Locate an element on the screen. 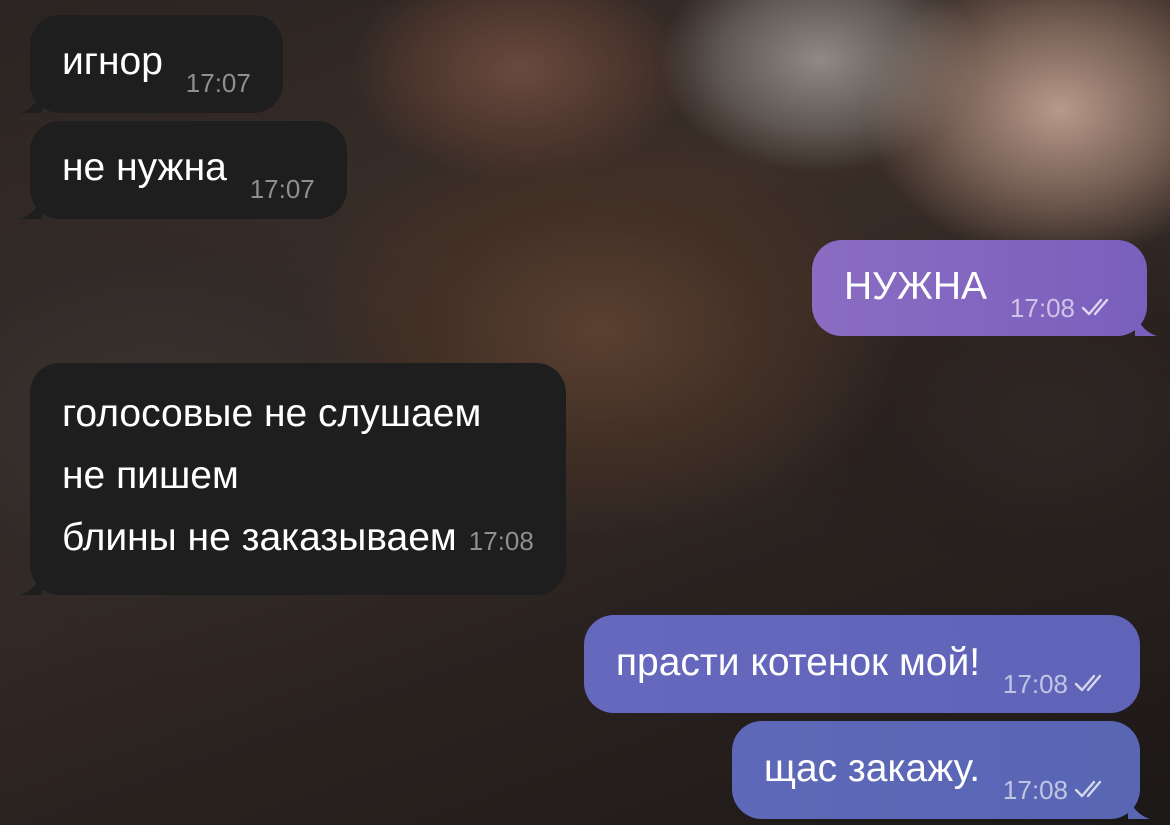 The width and height of the screenshot is (1170, 825). message-text: прасти котенок мой! is located at coordinates (798, 662).